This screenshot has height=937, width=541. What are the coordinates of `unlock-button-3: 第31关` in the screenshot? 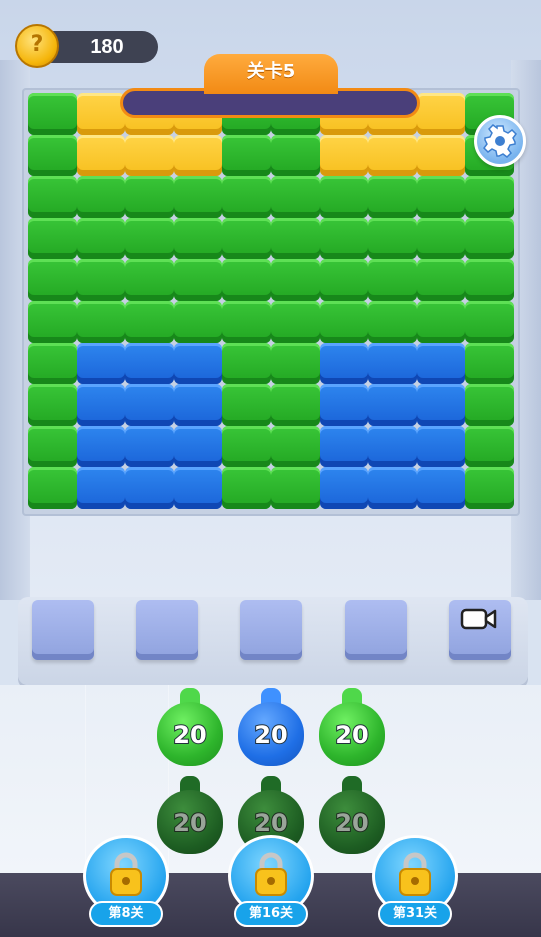 It's located at (415, 883).